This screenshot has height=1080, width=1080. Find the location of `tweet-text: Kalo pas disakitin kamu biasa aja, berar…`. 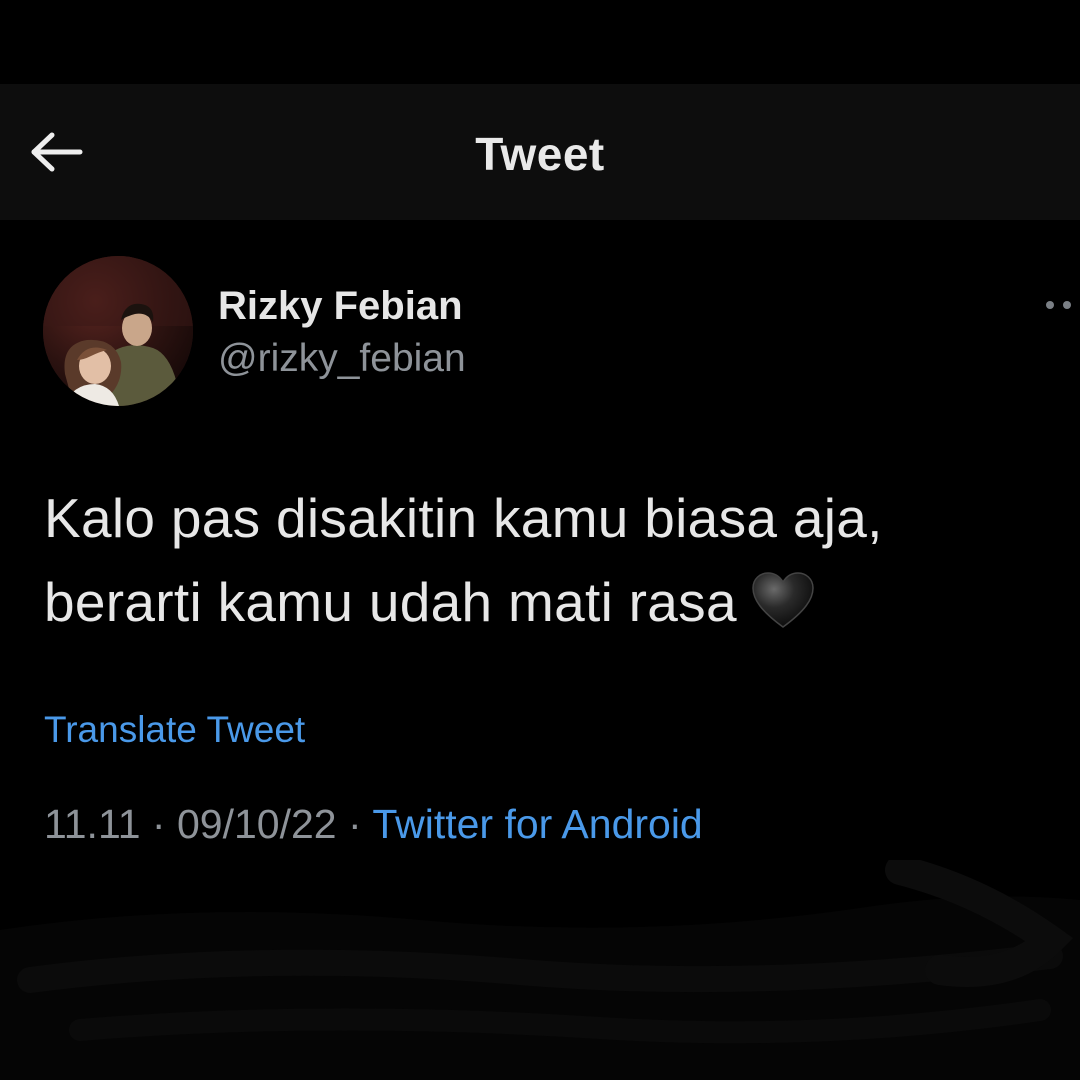

tweet-text: Kalo pas disakitin kamu biasa aja, berar… is located at coordinates (534, 560).